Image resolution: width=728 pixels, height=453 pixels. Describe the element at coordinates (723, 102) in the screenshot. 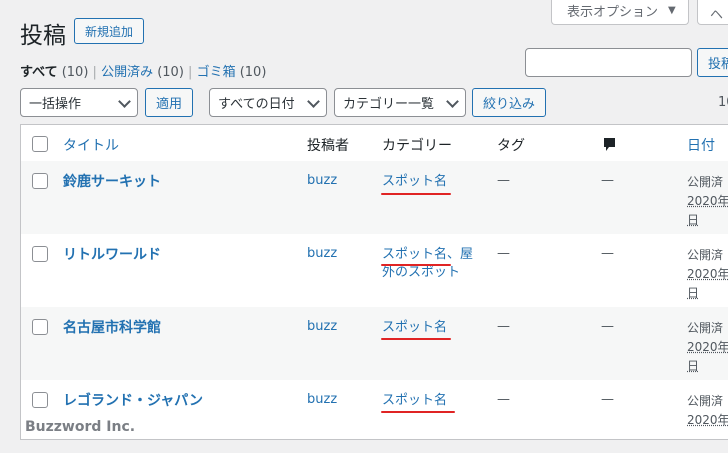

I see `items-count: 10` at that location.